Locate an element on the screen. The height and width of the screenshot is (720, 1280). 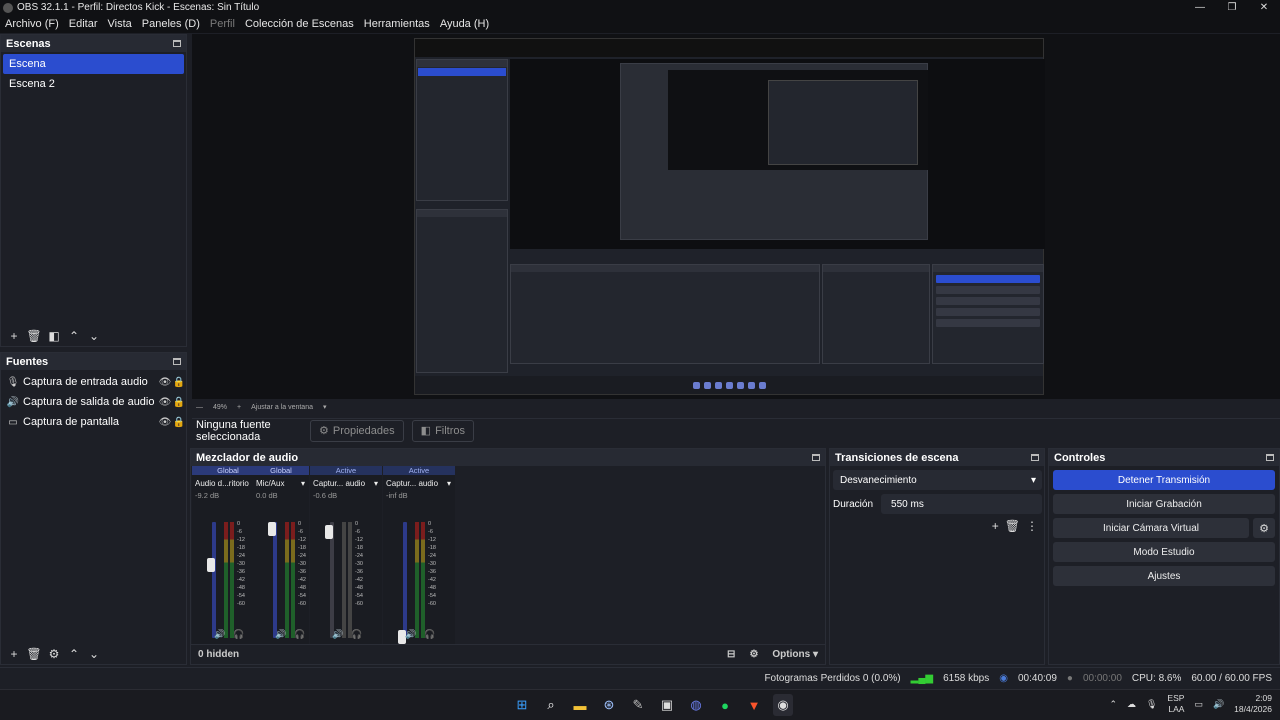
filters-button: ◧ Filtros is located at coordinates (443, 430).